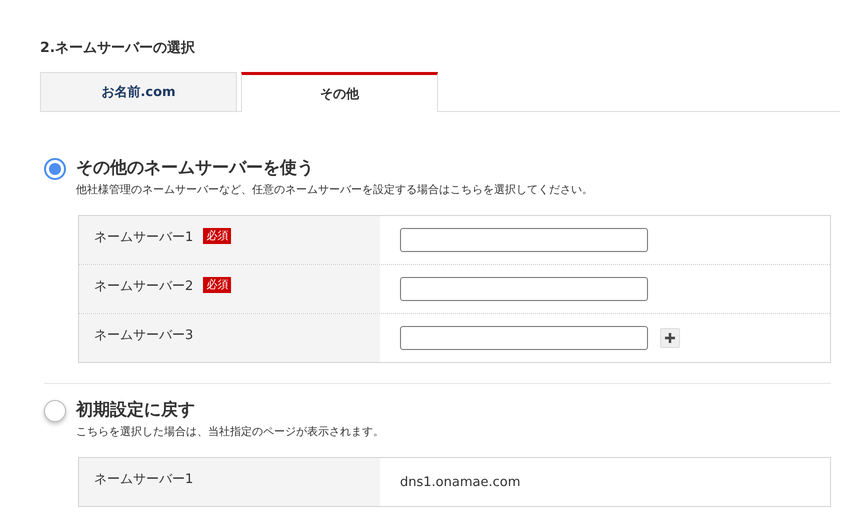  Describe the element at coordinates (195, 168) in the screenshot. I see `option-title: その他のネームサーバーを使う` at that location.